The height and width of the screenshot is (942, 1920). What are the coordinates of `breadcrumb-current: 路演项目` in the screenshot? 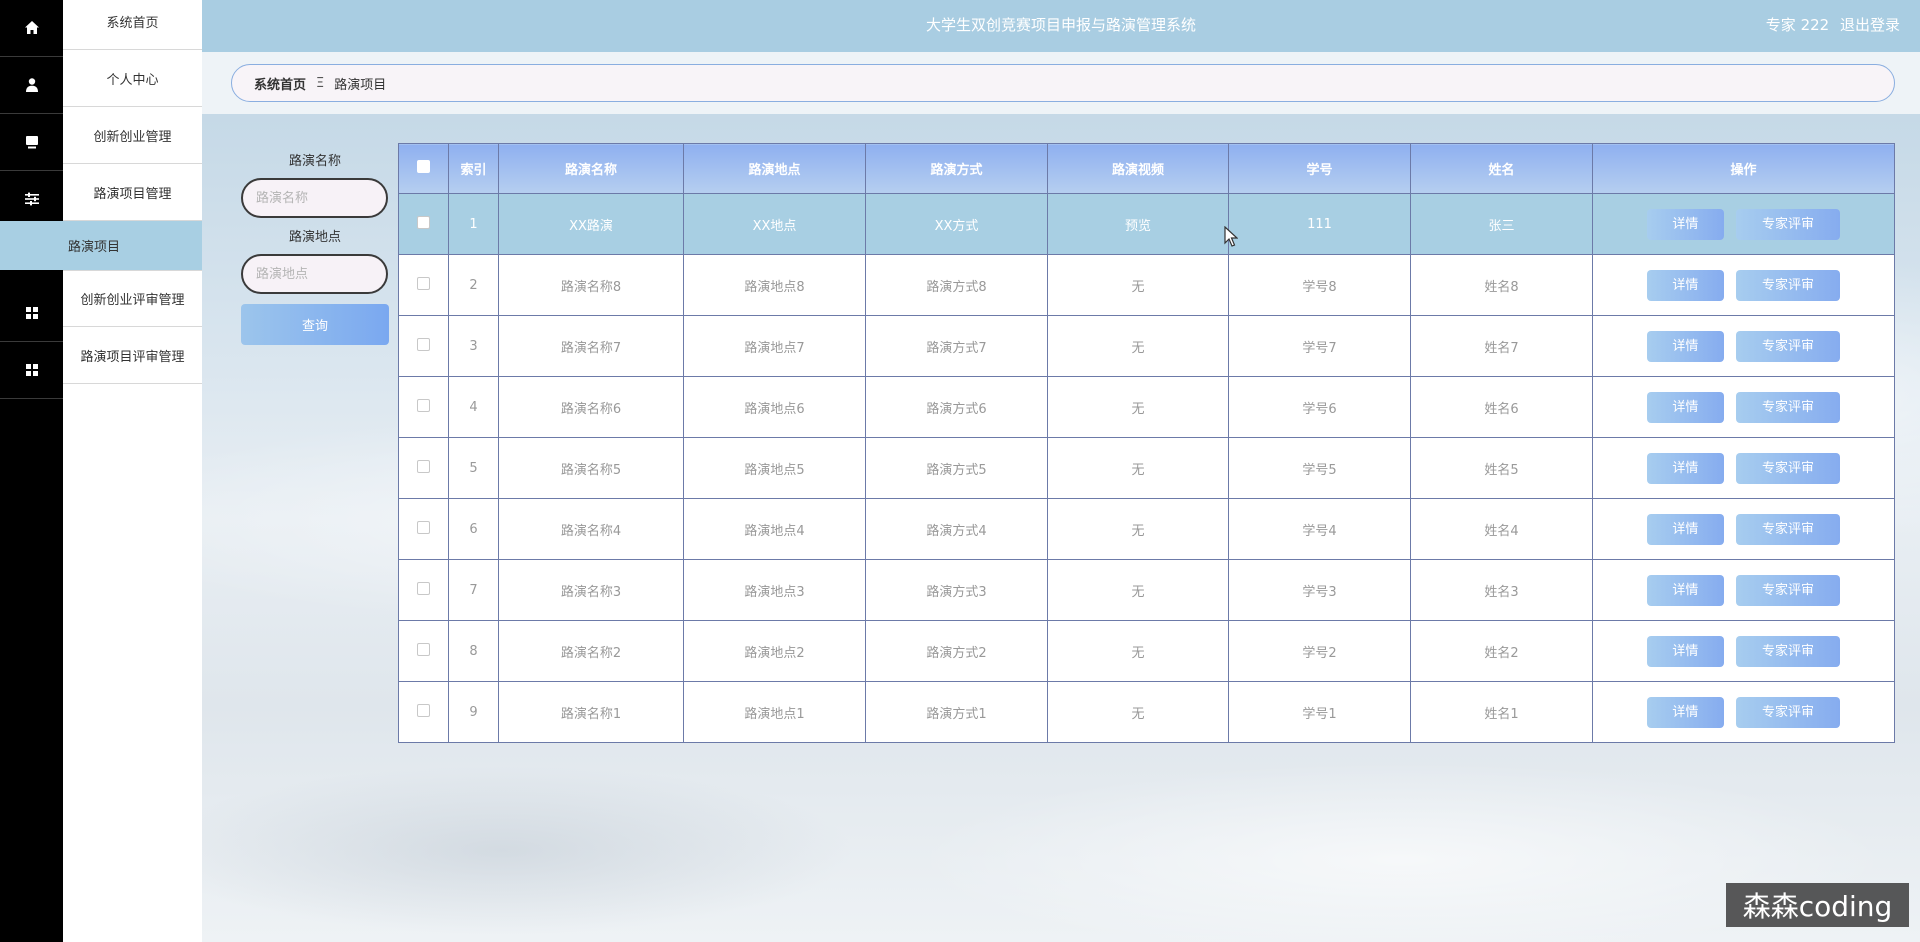 It's located at (360, 85).